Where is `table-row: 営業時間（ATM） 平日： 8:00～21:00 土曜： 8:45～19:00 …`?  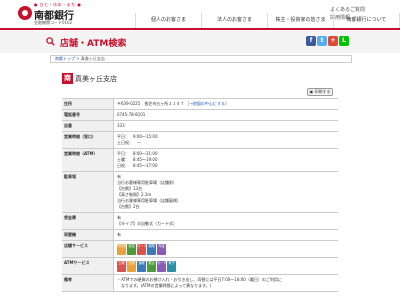 table-row: 営業時間（ATM） 平日： 8:00～21:00 土曜： 8:45～19:00 … is located at coordinates (200, 160).